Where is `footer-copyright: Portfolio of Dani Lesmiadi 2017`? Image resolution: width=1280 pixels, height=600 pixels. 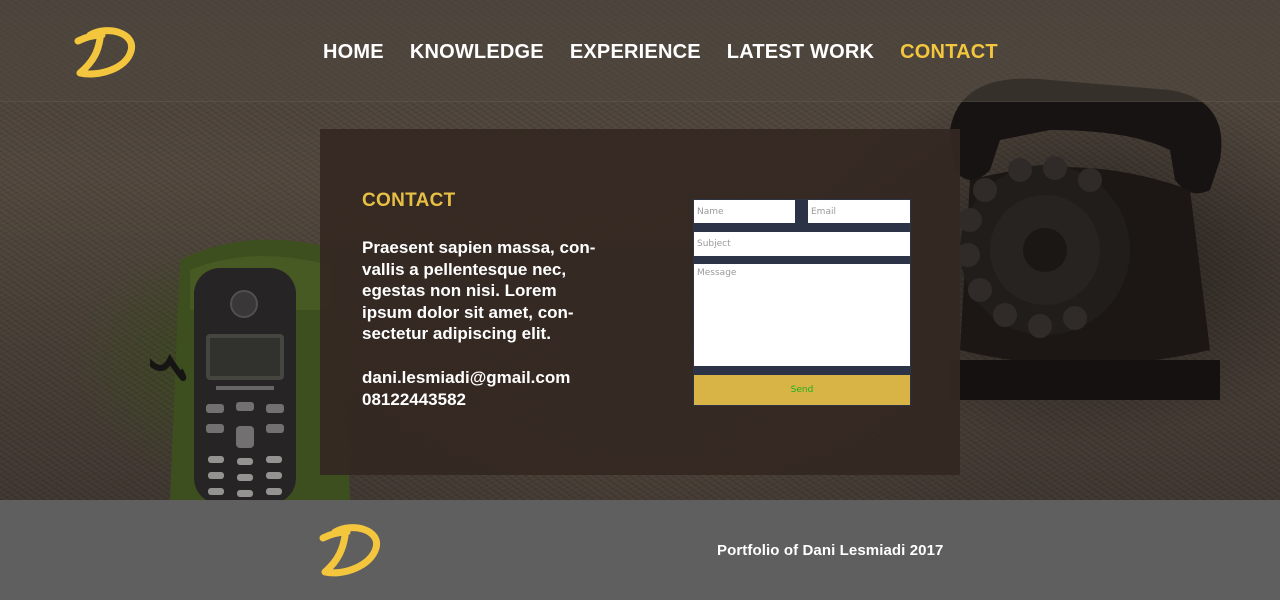 footer-copyright: Portfolio of Dani Lesmiadi 2017 is located at coordinates (830, 550).